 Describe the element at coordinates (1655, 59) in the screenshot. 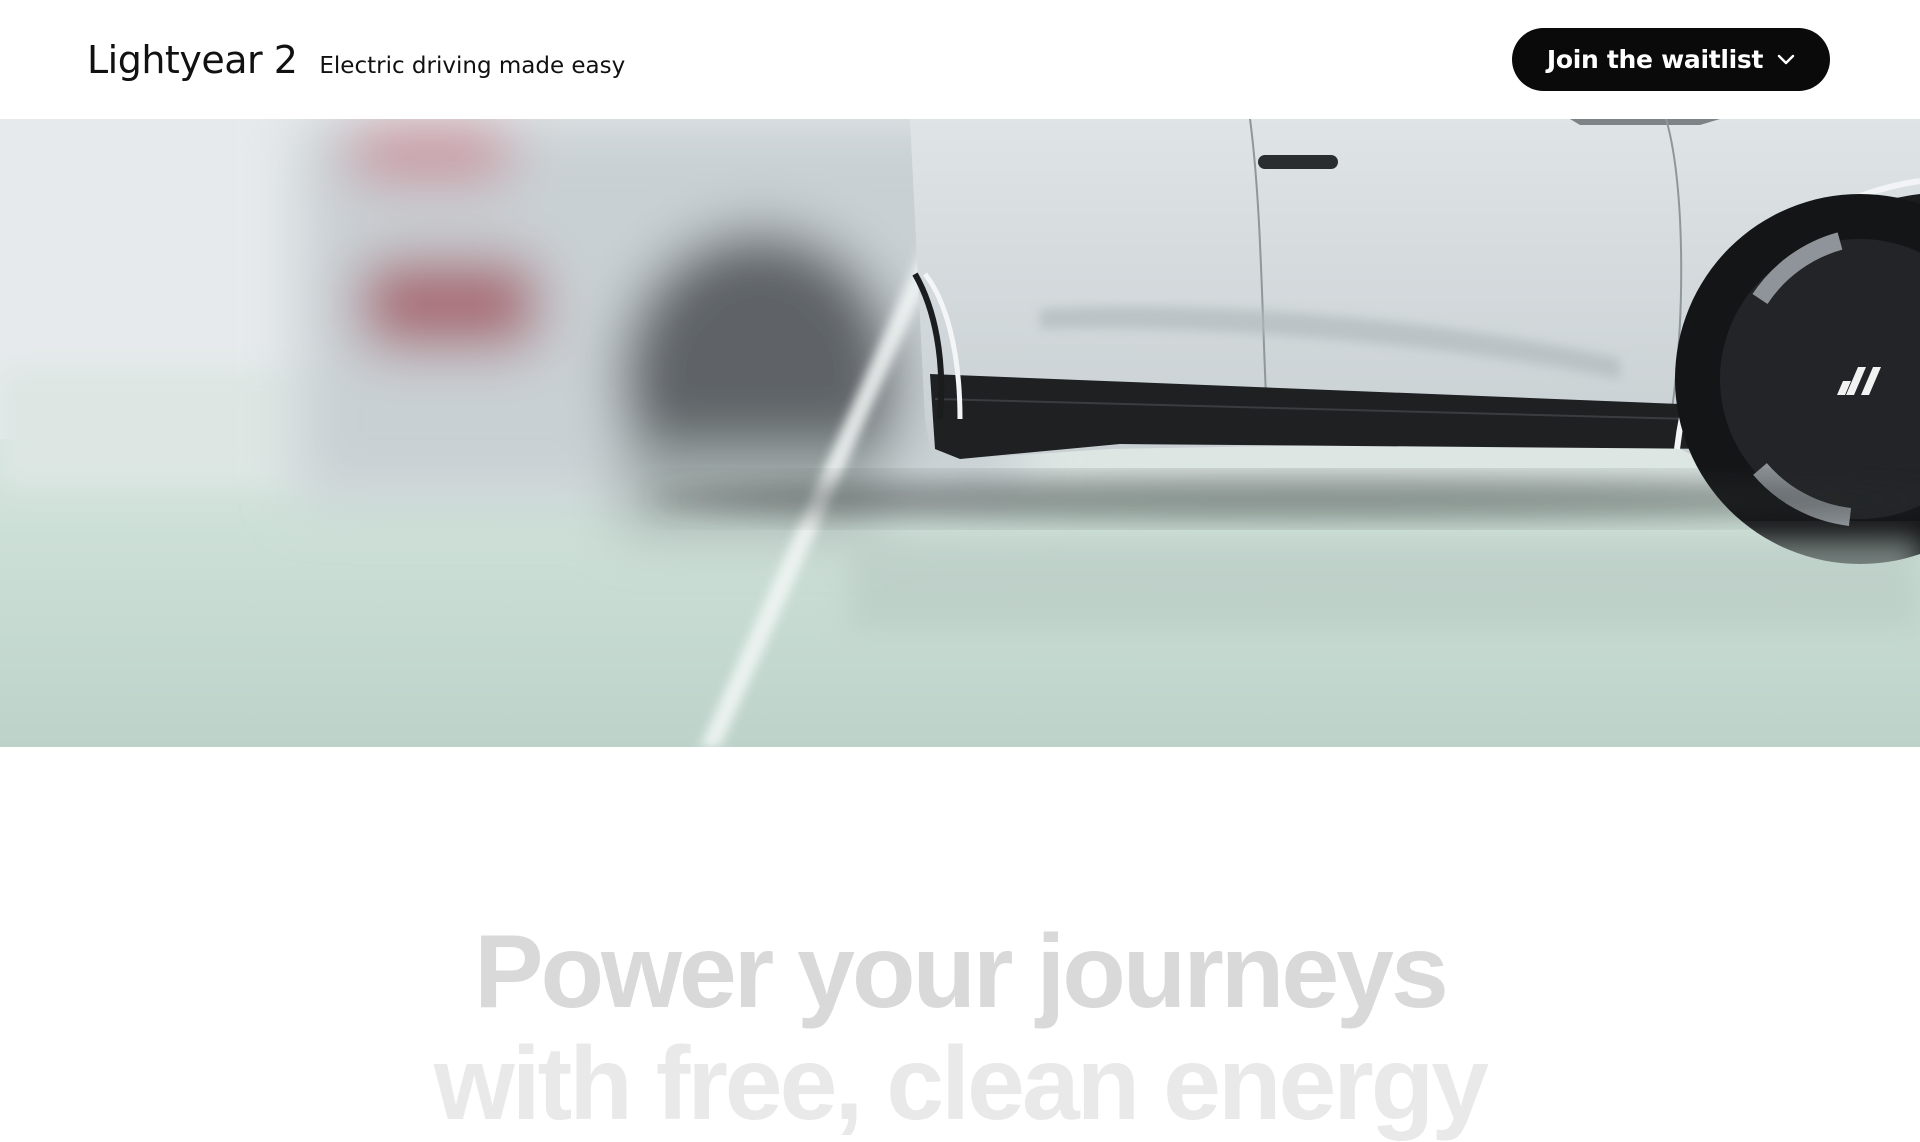

I see `join-waitlist-label: Join the waitlist` at that location.